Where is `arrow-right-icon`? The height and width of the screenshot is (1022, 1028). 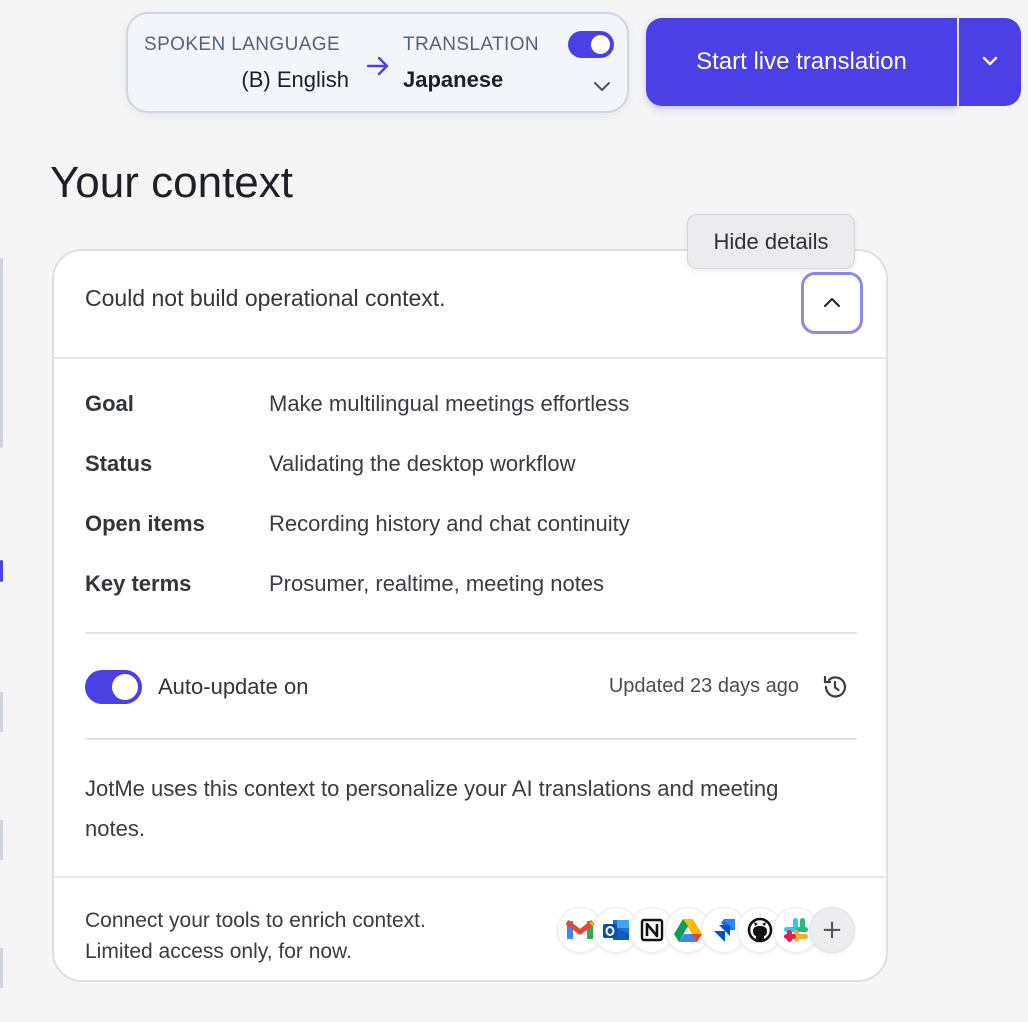
arrow-right-icon is located at coordinates (378, 68).